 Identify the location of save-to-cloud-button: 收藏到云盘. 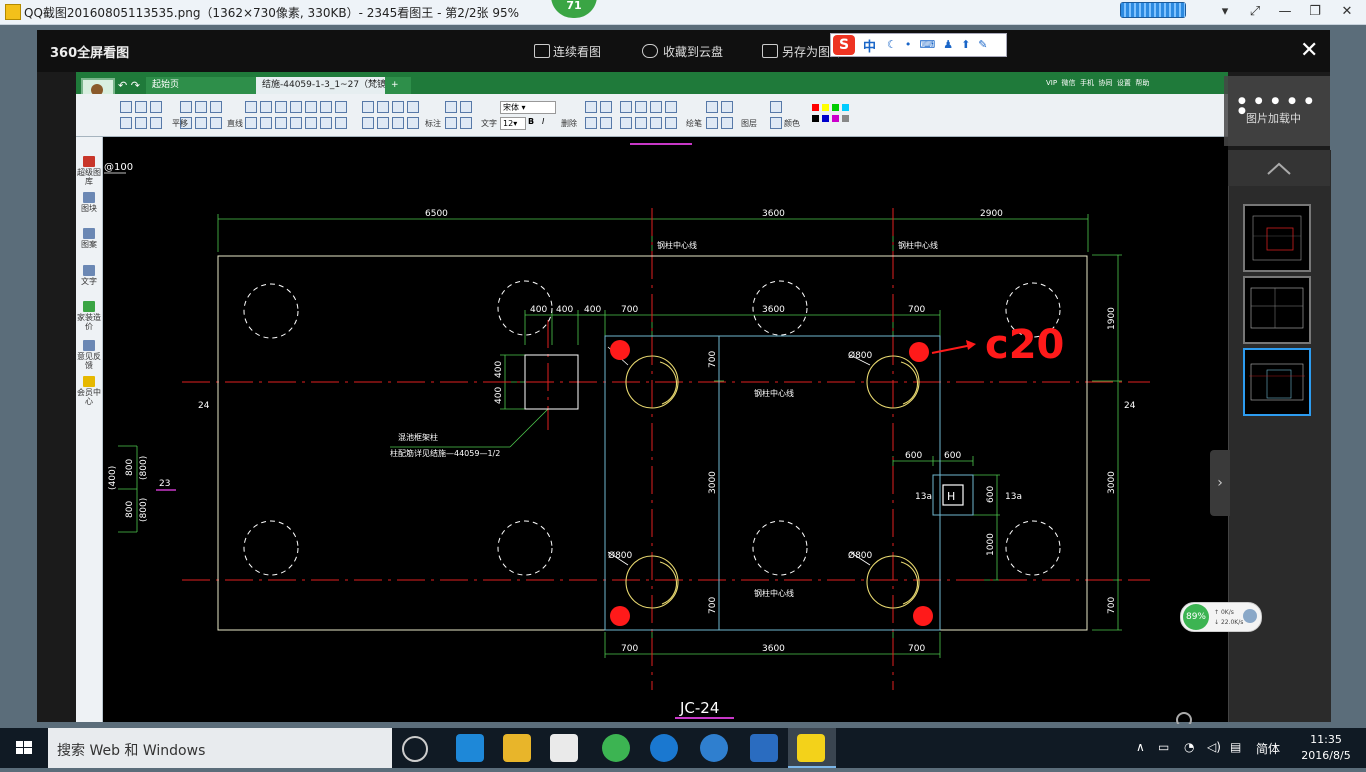
(693, 51).